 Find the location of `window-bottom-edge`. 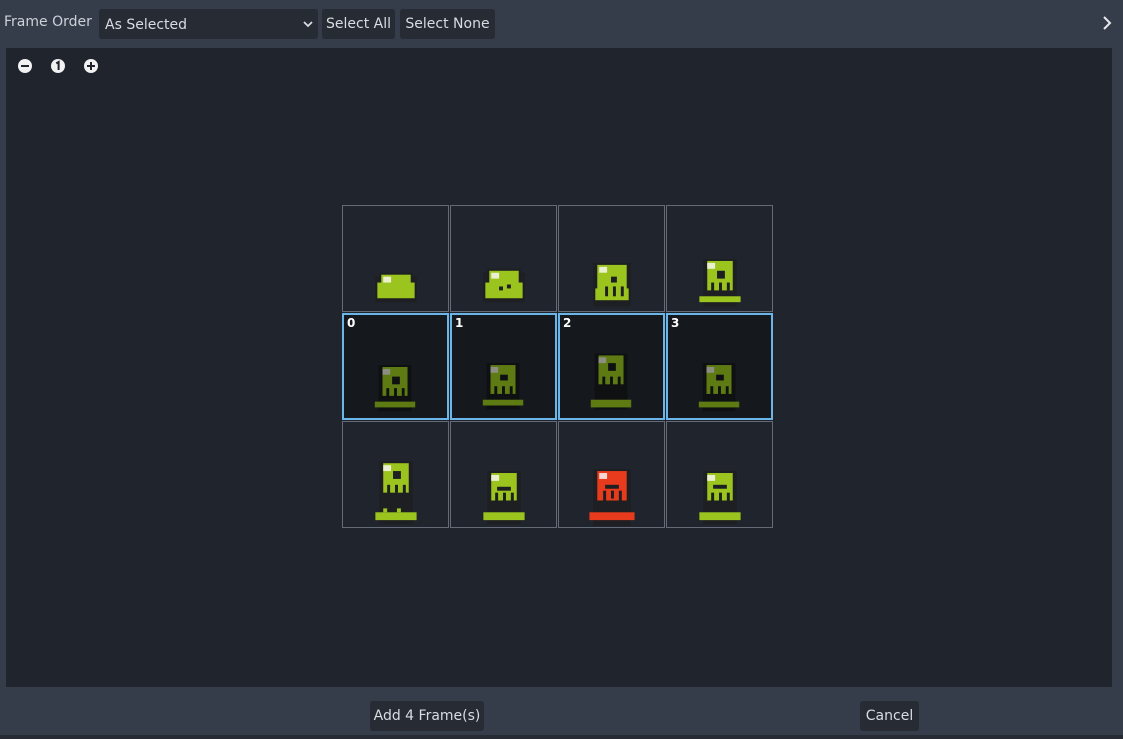

window-bottom-edge is located at coordinates (561, 737).